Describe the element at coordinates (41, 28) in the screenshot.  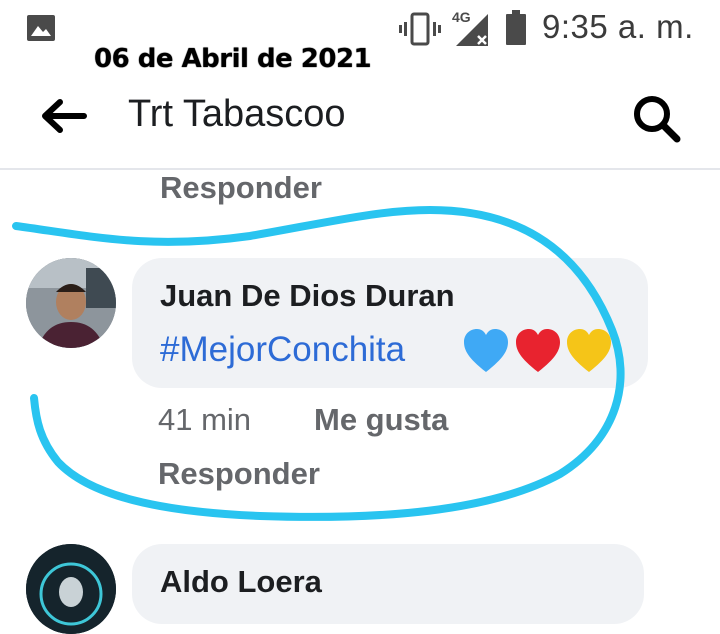
I see `gallery-icon` at that location.